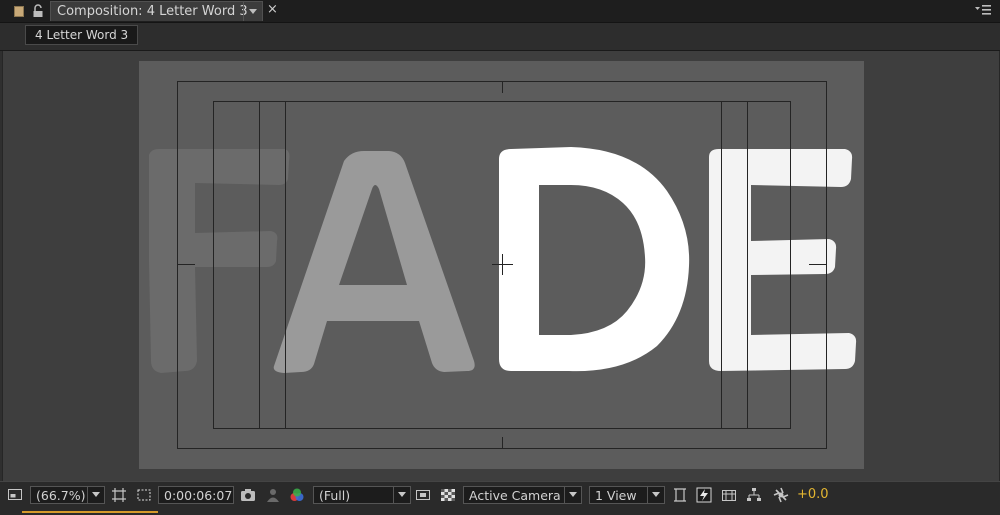  What do you see at coordinates (813, 494) in the screenshot?
I see `exposure-value: +0.0` at bounding box center [813, 494].